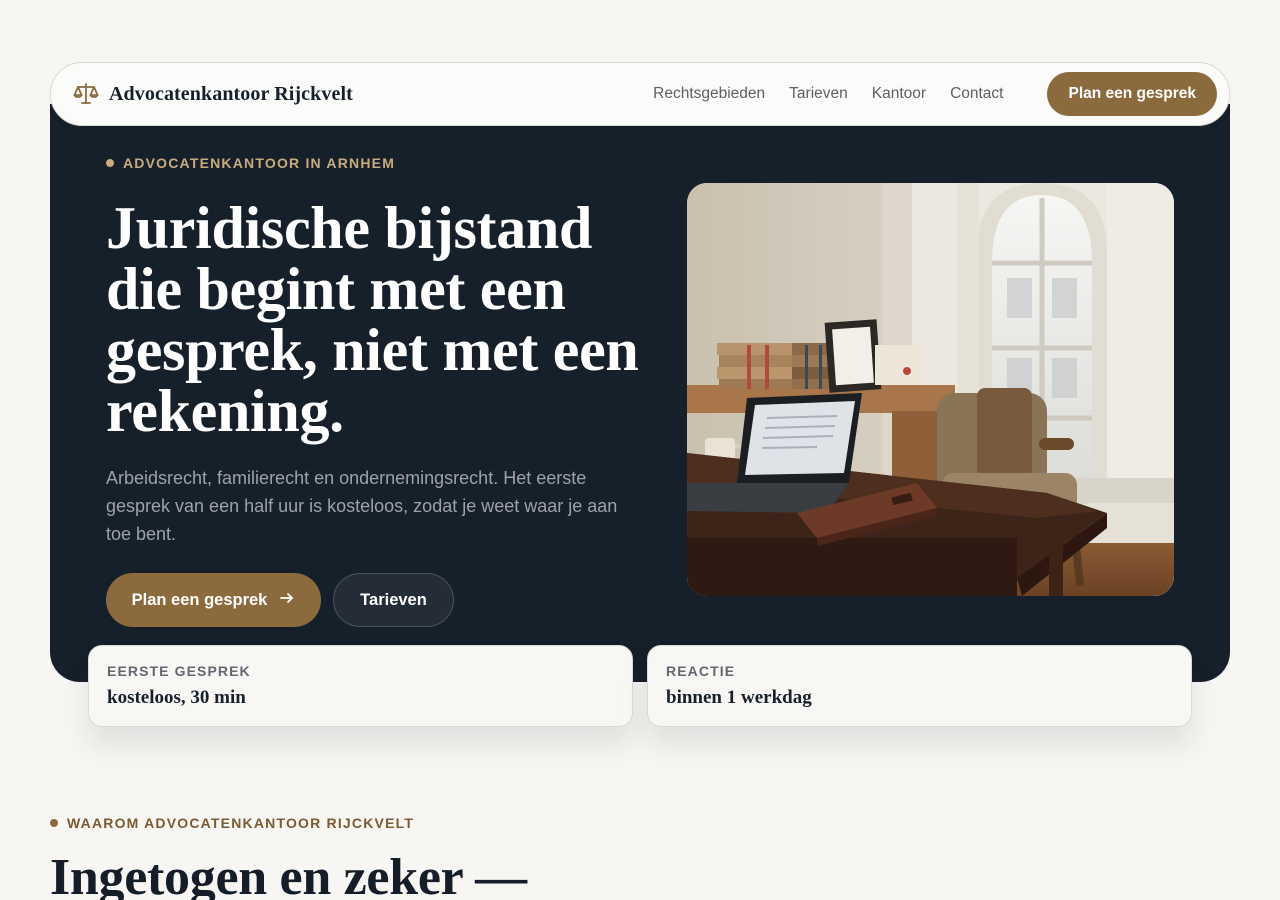 Image resolution: width=1280 pixels, height=900 pixels. I want to click on arrow-right-icon, so click(287, 600).